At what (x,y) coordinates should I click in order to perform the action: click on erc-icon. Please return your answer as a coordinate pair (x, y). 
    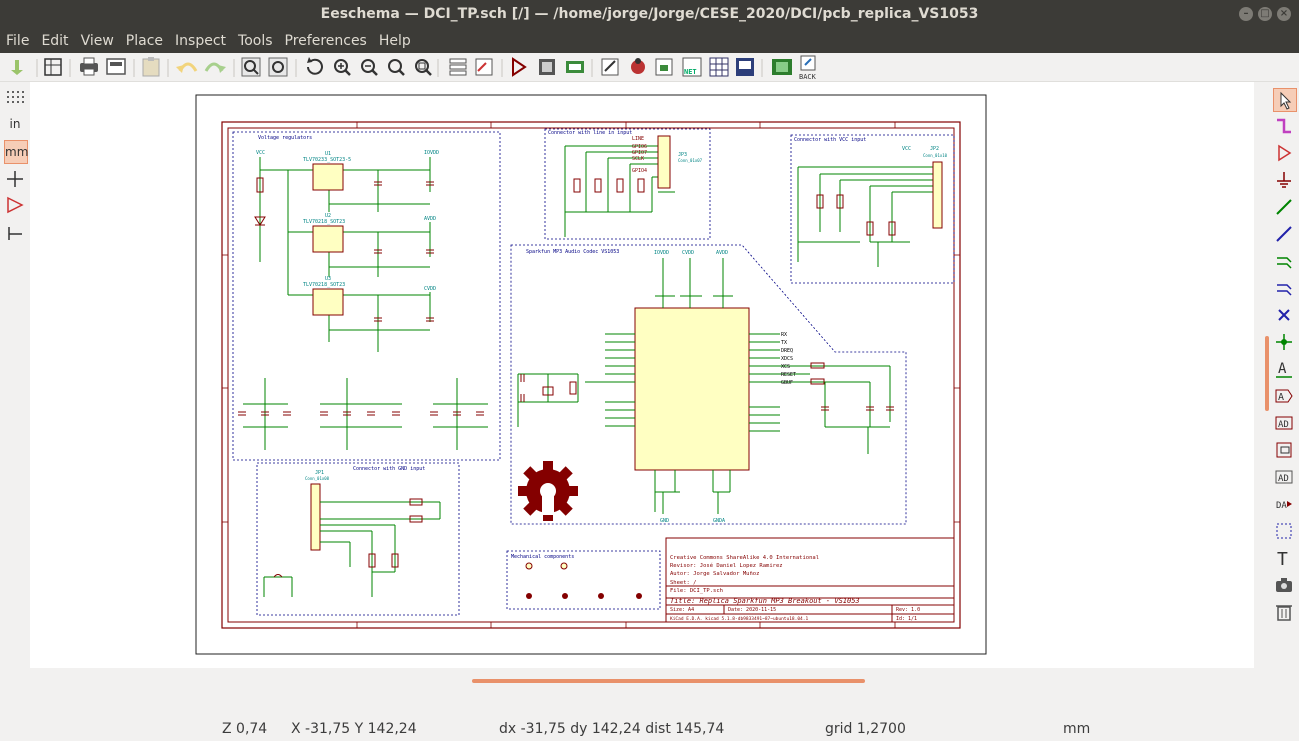
    Looking at the image, I should click on (638, 66).